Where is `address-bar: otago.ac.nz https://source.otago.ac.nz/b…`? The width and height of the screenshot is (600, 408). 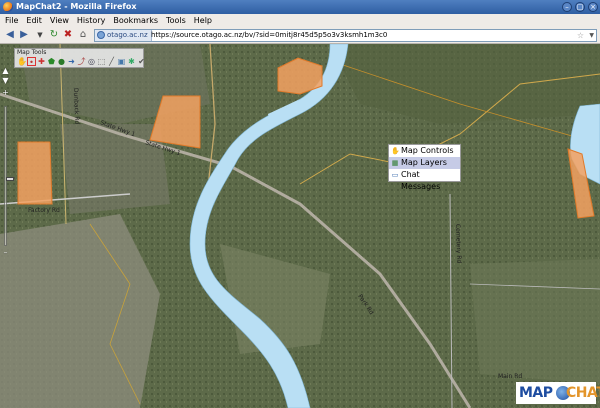
address-bar: otago.ac.nz https://source.otago.ac.nz/b… is located at coordinates (345, 35).